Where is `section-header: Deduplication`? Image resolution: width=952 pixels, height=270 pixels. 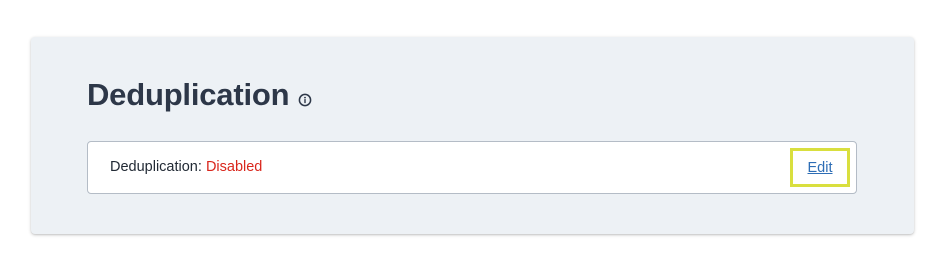
section-header: Deduplication is located at coordinates (199, 95).